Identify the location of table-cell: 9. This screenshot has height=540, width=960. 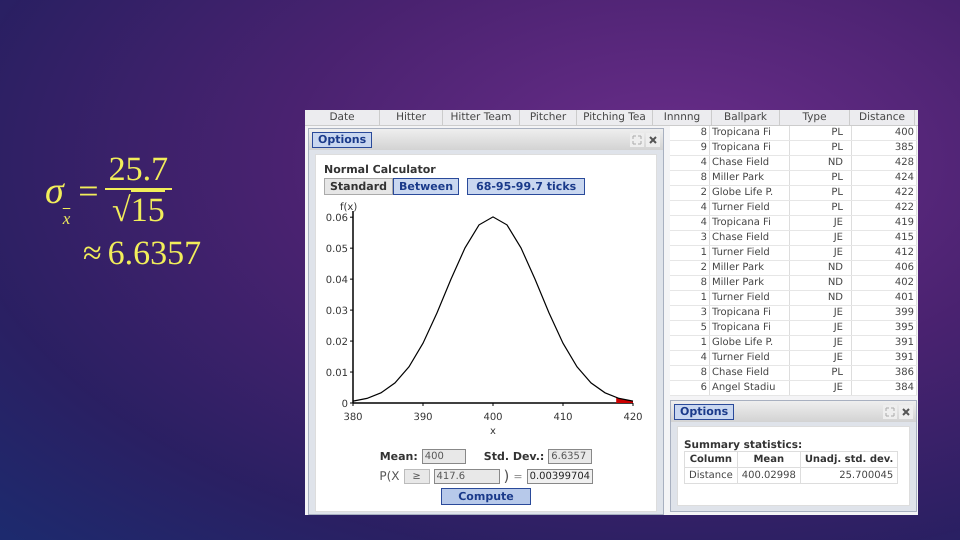
(690, 148).